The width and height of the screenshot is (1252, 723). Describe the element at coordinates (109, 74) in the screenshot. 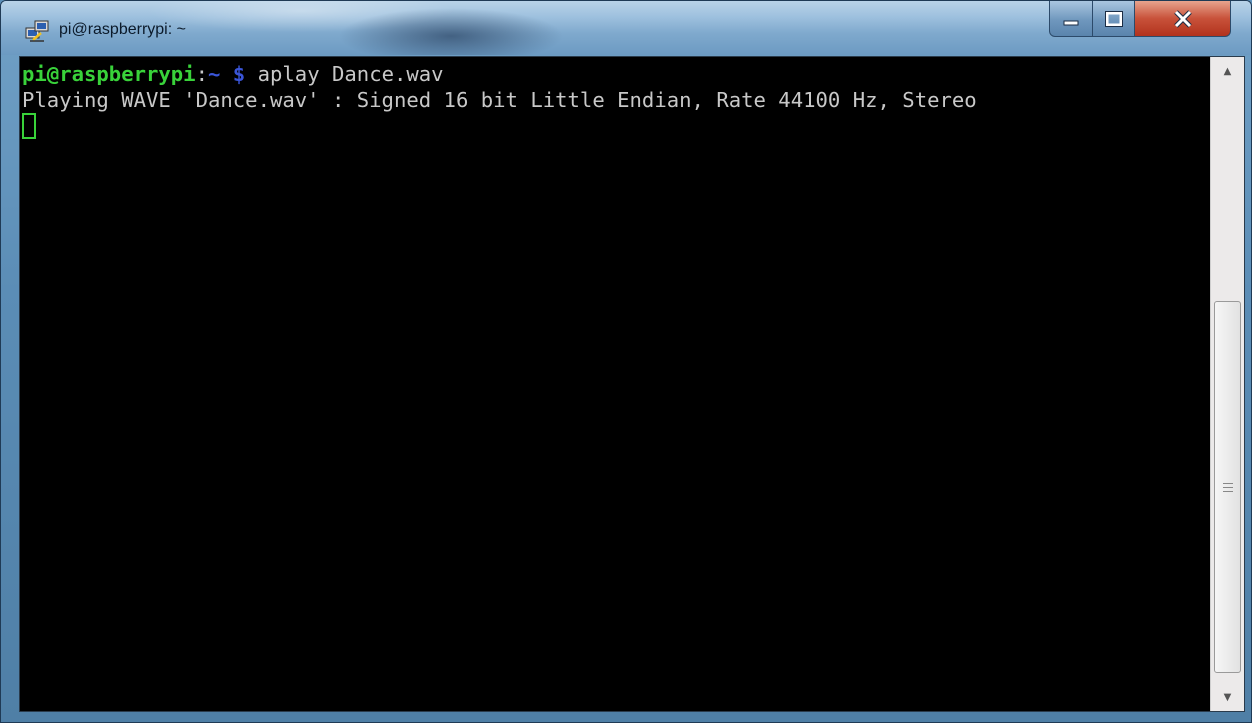

I see `prompt-user-host: pi@raspberrypi` at that location.